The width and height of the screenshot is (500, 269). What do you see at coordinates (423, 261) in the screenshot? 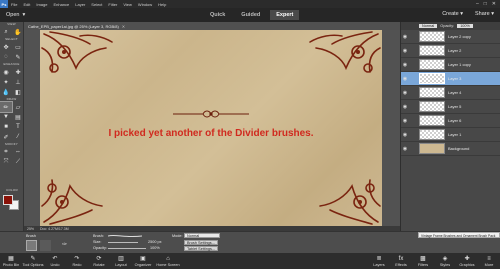
I see `filters-button: ▩ Filters` at bounding box center [423, 261].